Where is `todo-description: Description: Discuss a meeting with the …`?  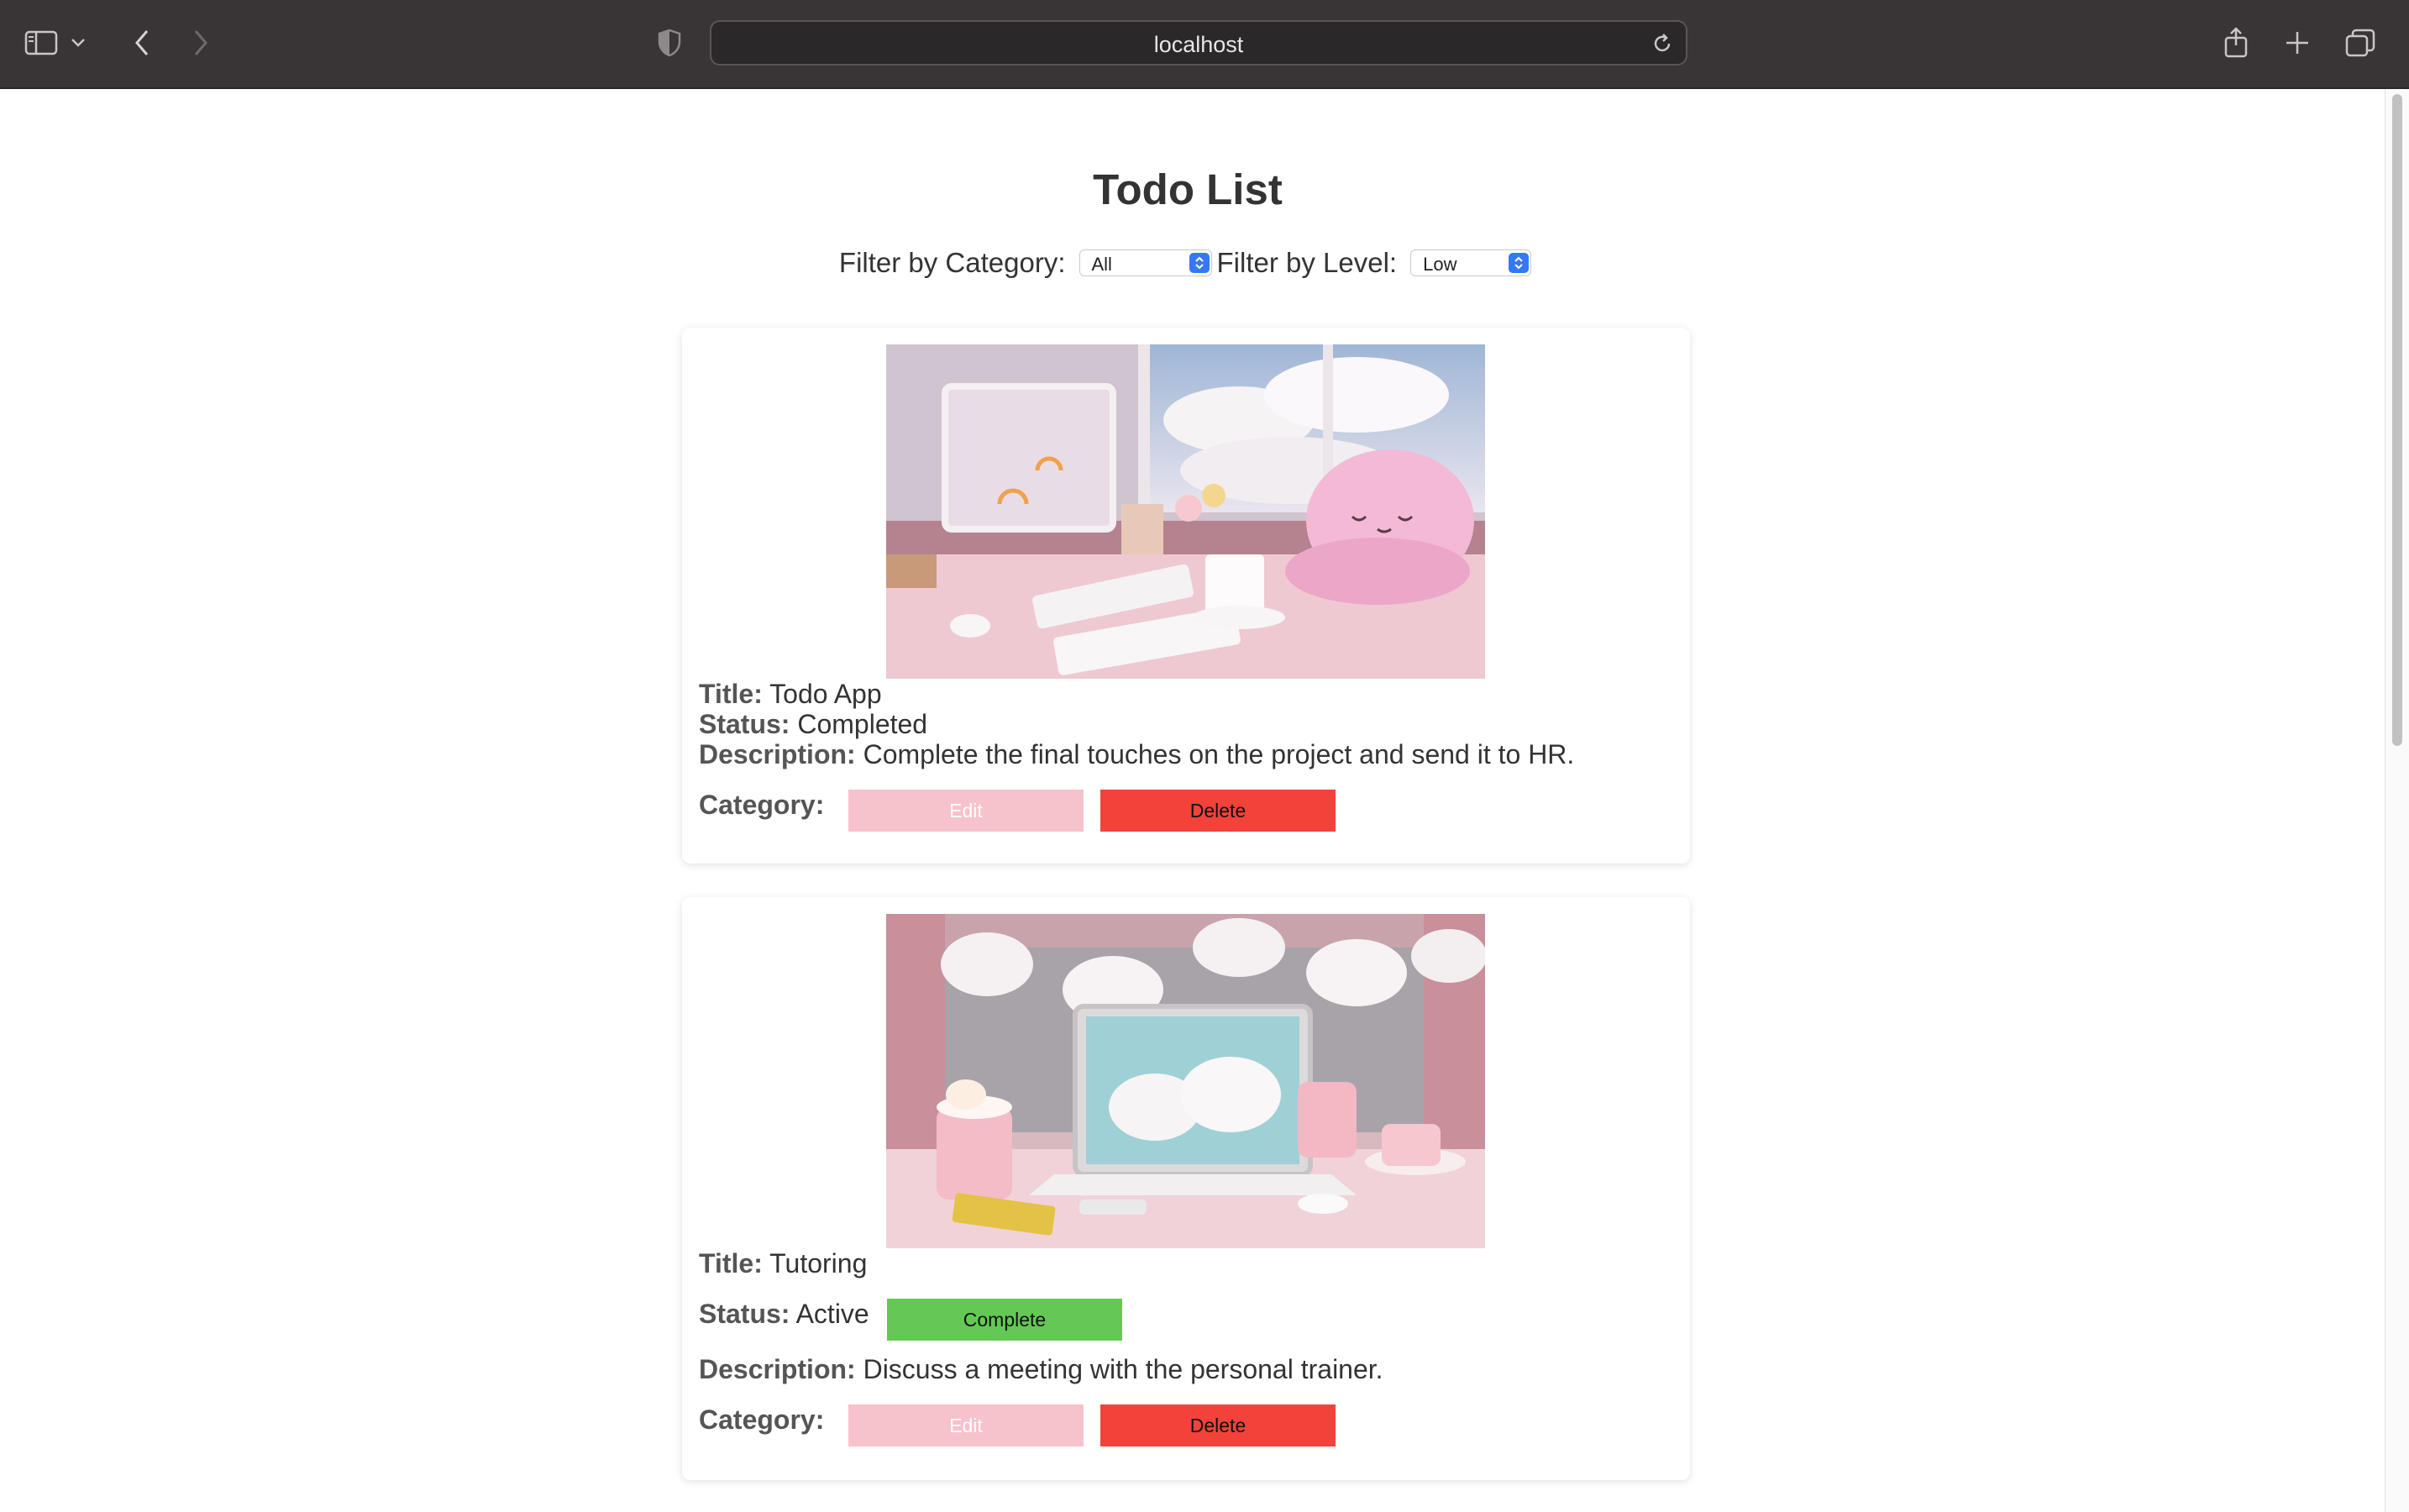 todo-description: Description: Discuss a meeting with the … is located at coordinates (1041, 1369).